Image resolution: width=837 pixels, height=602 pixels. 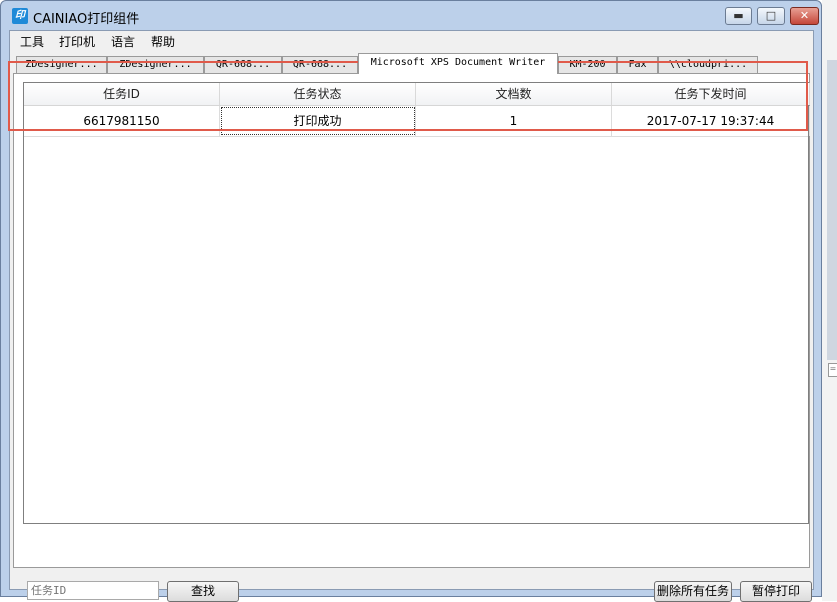 What do you see at coordinates (738, 16) in the screenshot?
I see `minimize-button: ▬` at bounding box center [738, 16].